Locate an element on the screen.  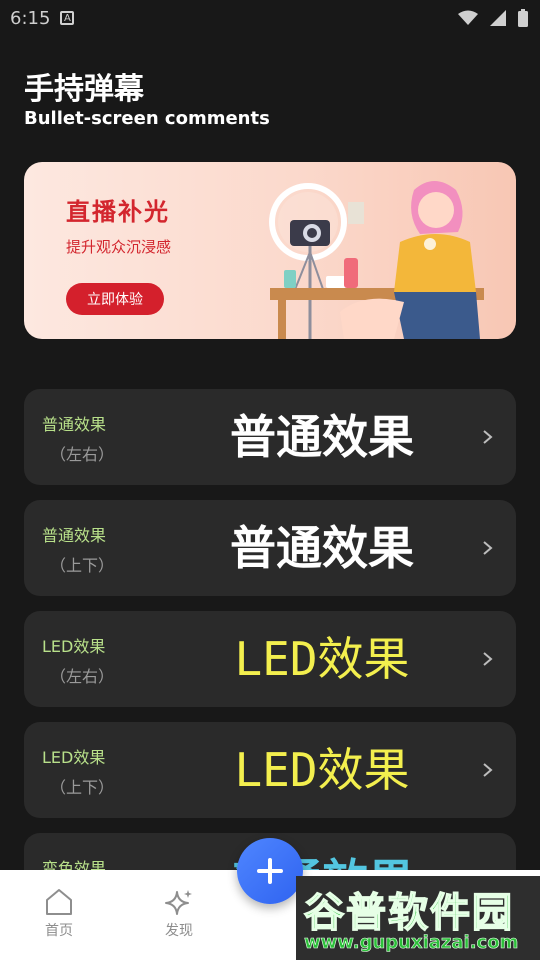
effect-card-led-vertical: LED效果 （上下） LED效果 is located at coordinates (270, 770).